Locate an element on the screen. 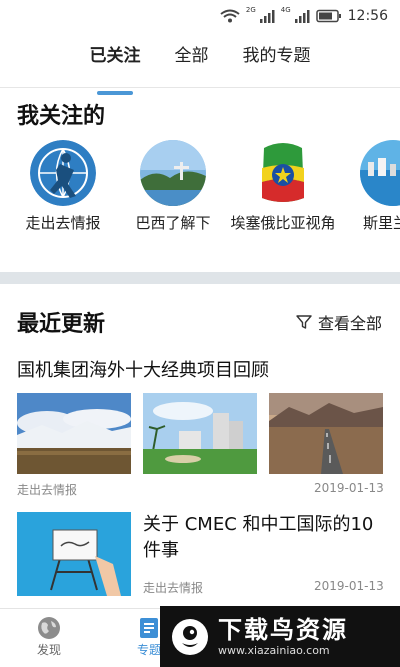  article-title: 关于 CMEC 和中工国际的10件事 is located at coordinates (263, 538).